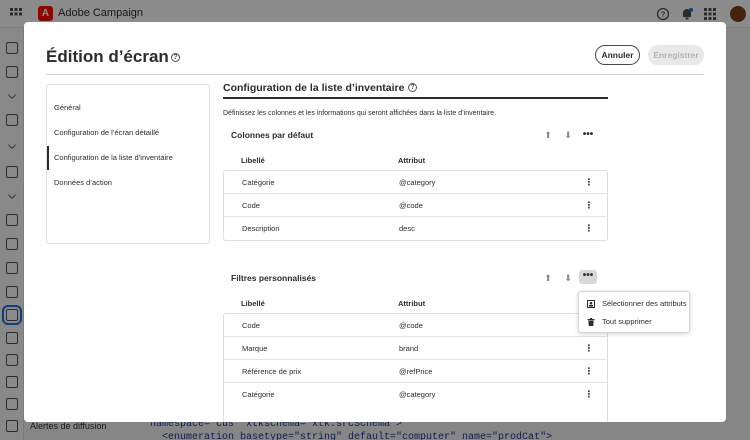  Describe the element at coordinates (261, 228) in the screenshot. I see `row-label: Description` at that location.